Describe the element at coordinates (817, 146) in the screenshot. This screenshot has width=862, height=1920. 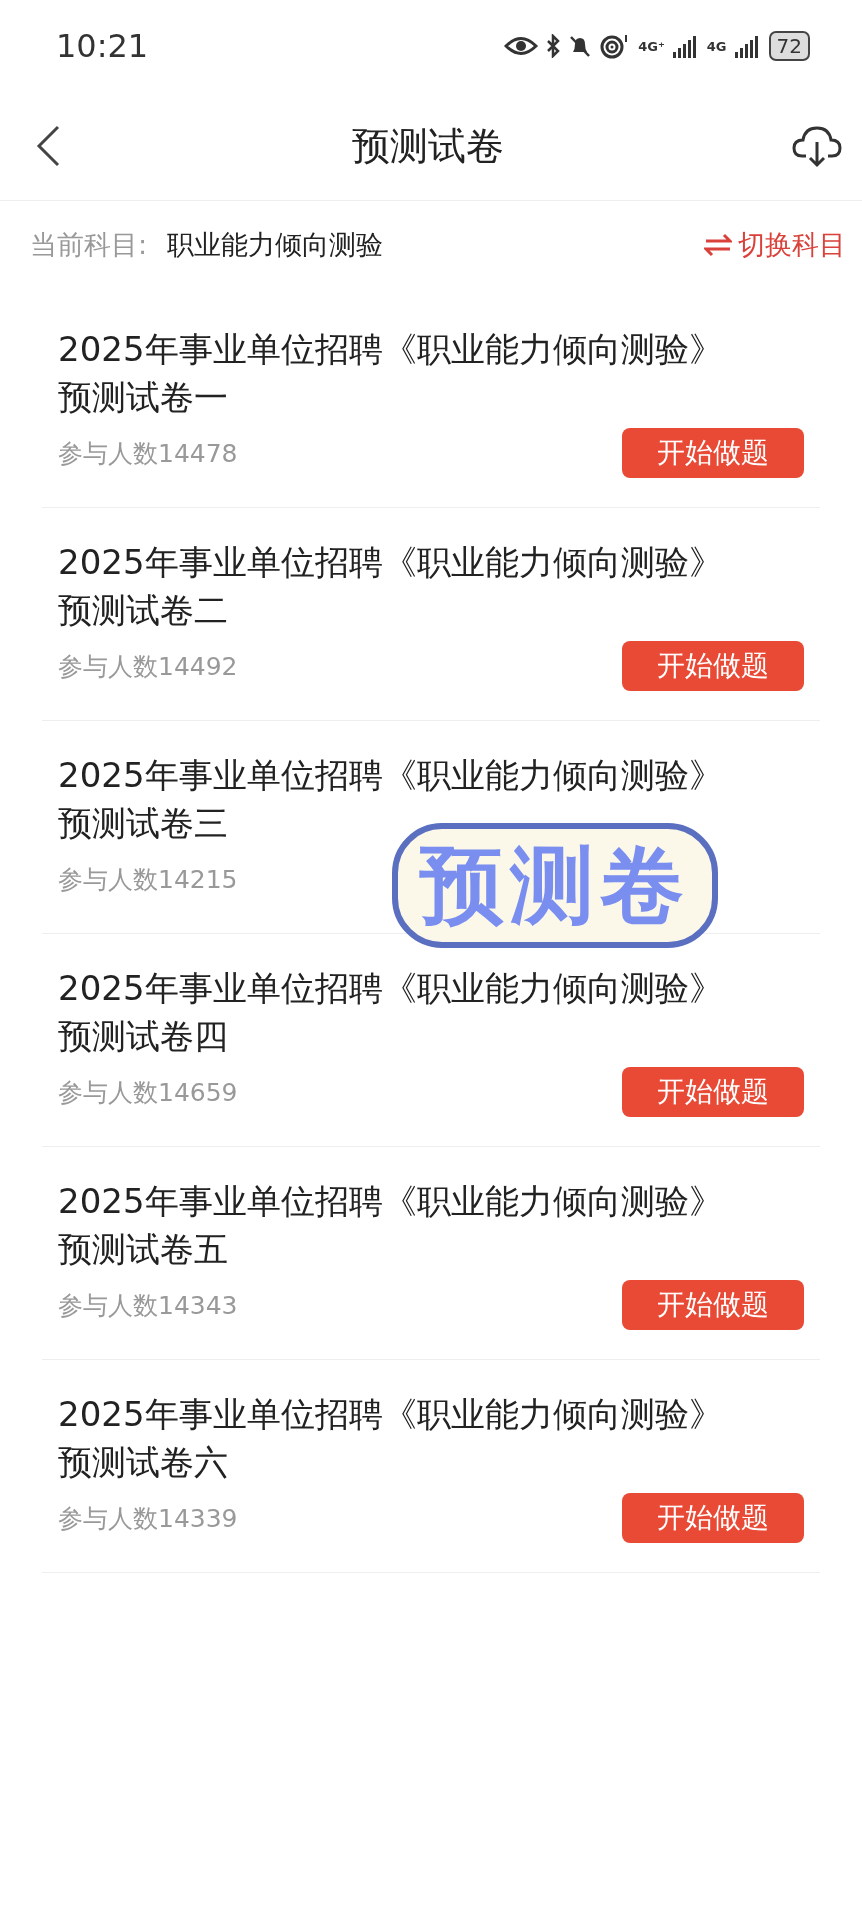
I see `cloud-download-icon` at that location.